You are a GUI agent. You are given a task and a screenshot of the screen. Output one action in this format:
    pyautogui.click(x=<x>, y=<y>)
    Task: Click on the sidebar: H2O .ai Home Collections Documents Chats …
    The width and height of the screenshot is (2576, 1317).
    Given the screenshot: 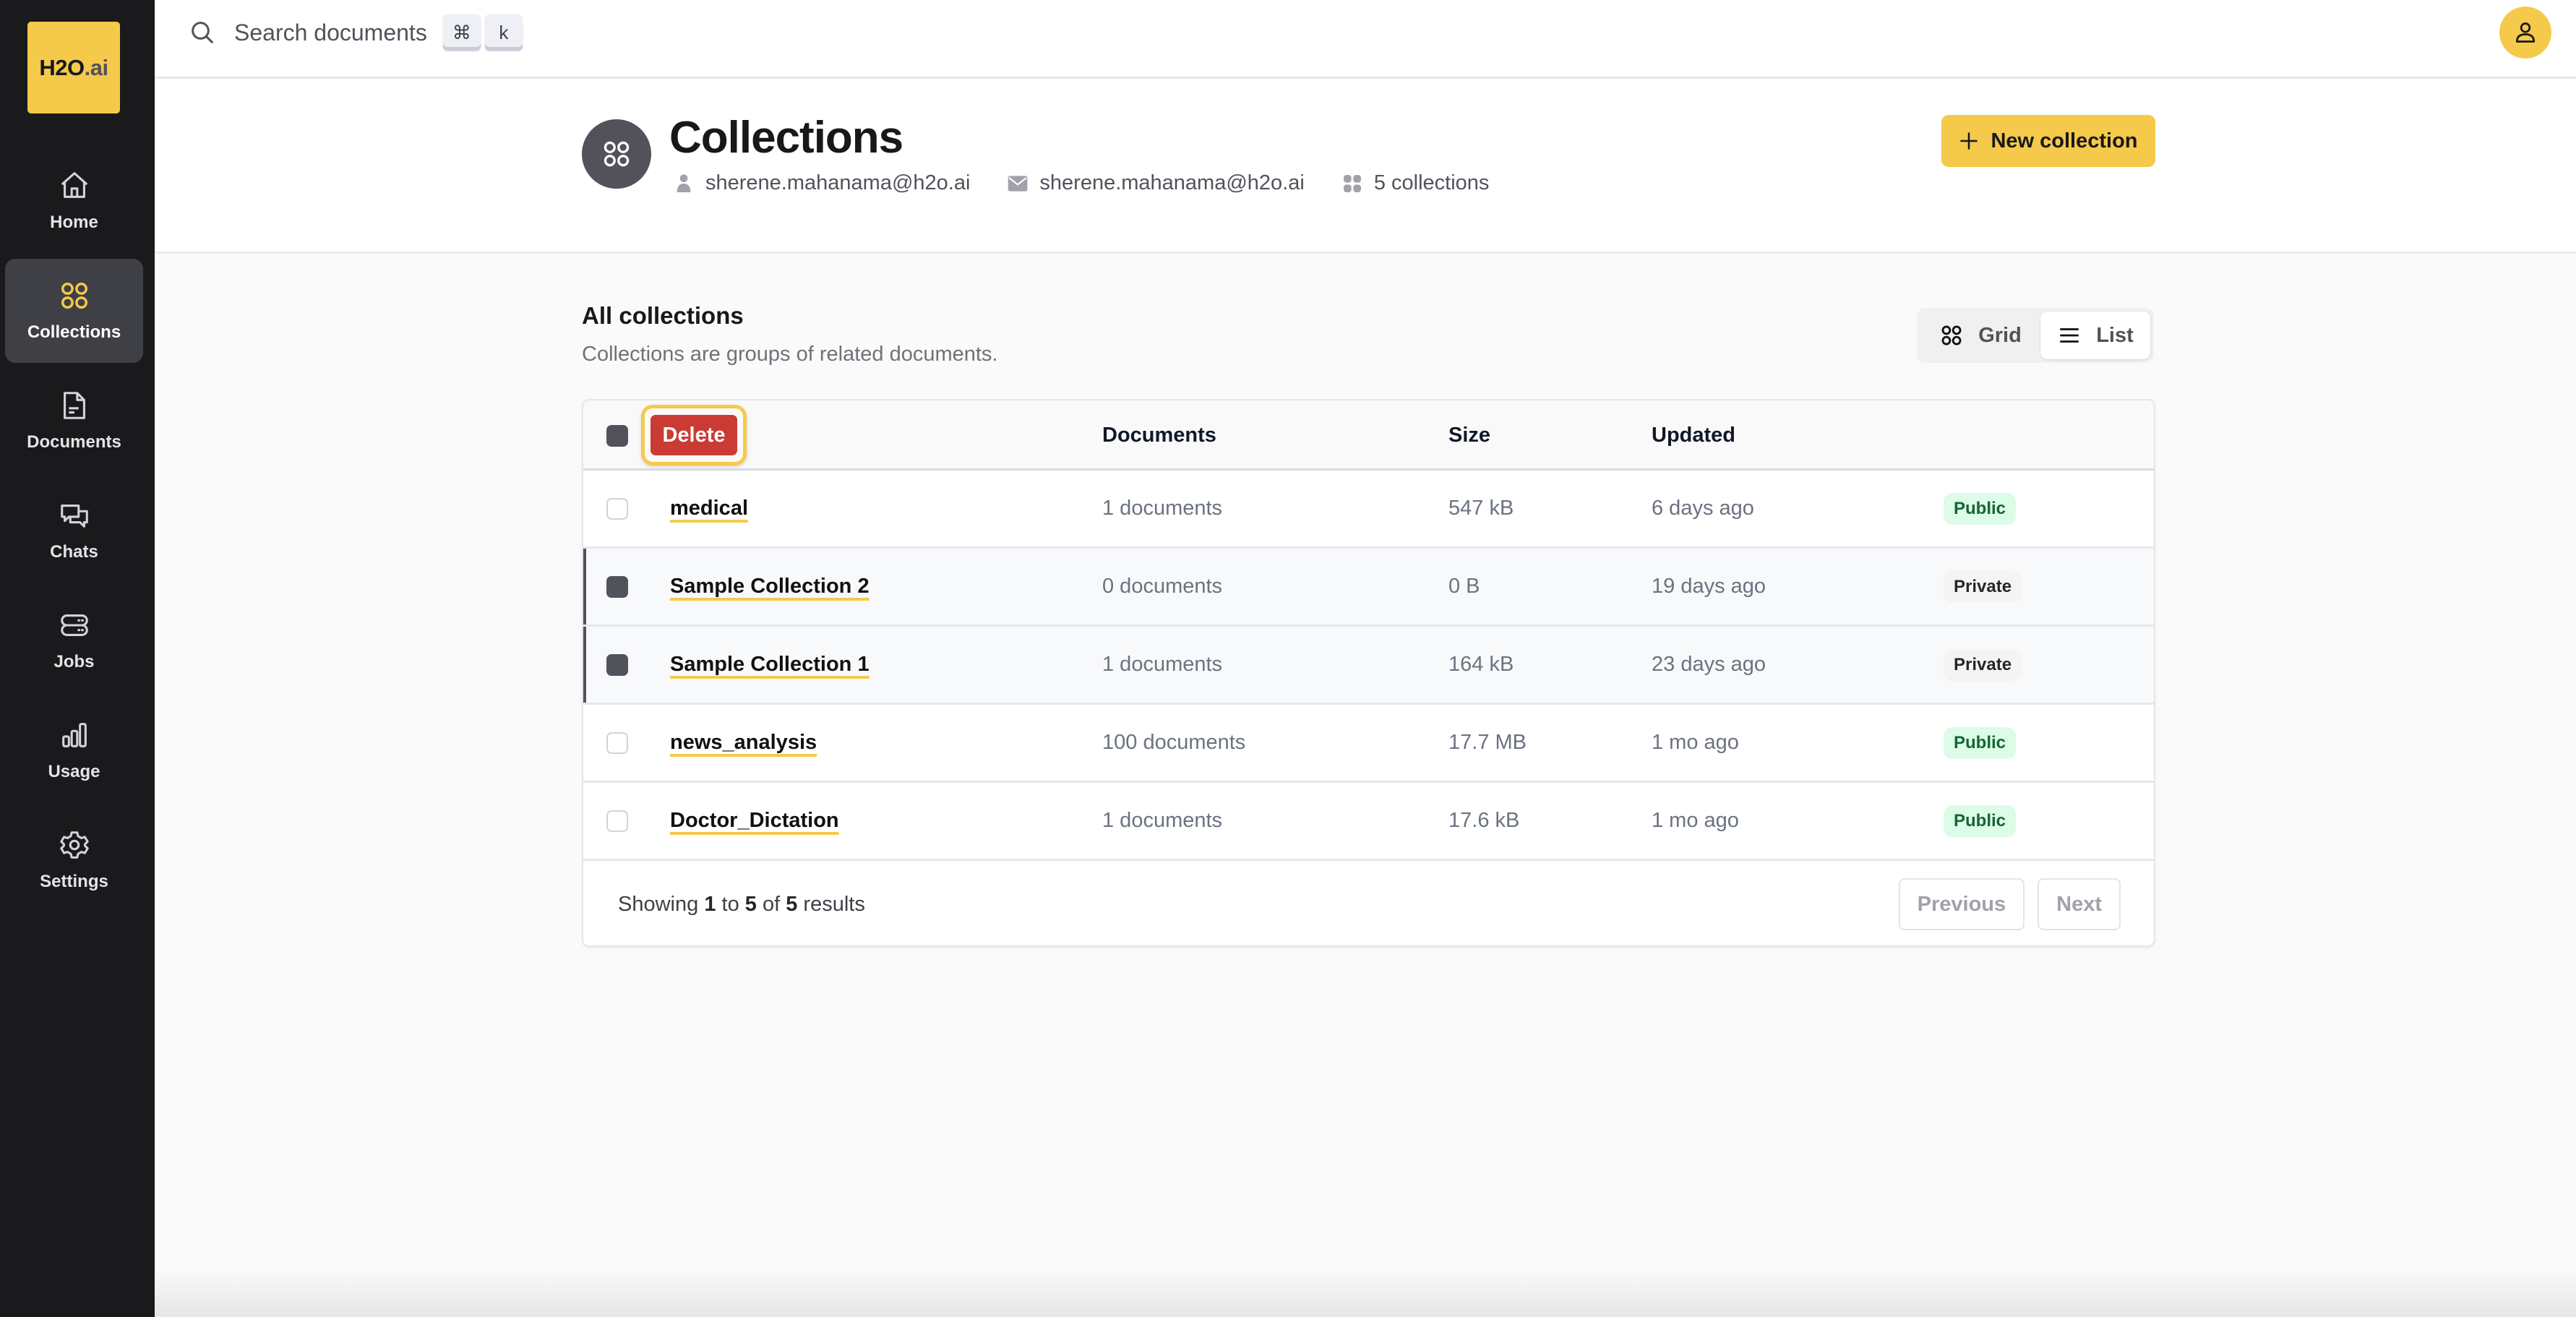 What is the action you would take?
    pyautogui.click(x=78, y=659)
    